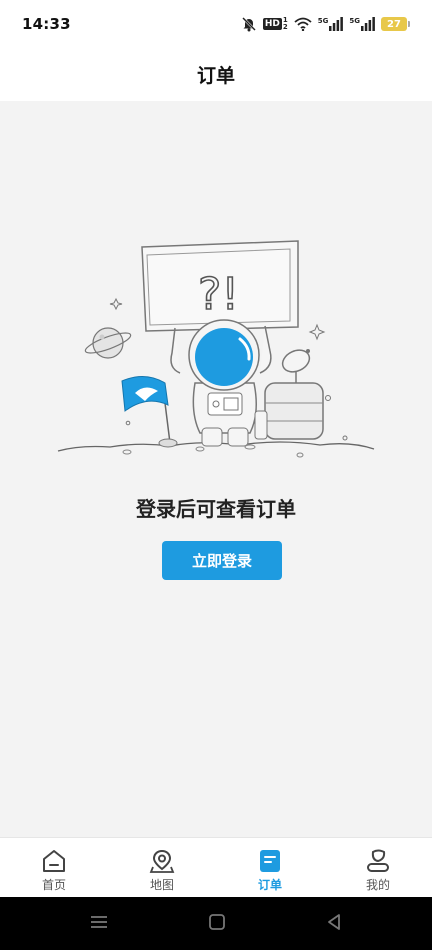  I want to click on bottom-tabbar: 首页 地图 订单 我的, so click(216, 867).